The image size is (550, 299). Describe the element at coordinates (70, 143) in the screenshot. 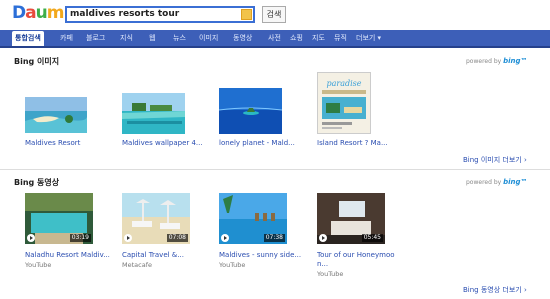

I see `image-caption: Maldives Resort` at that location.